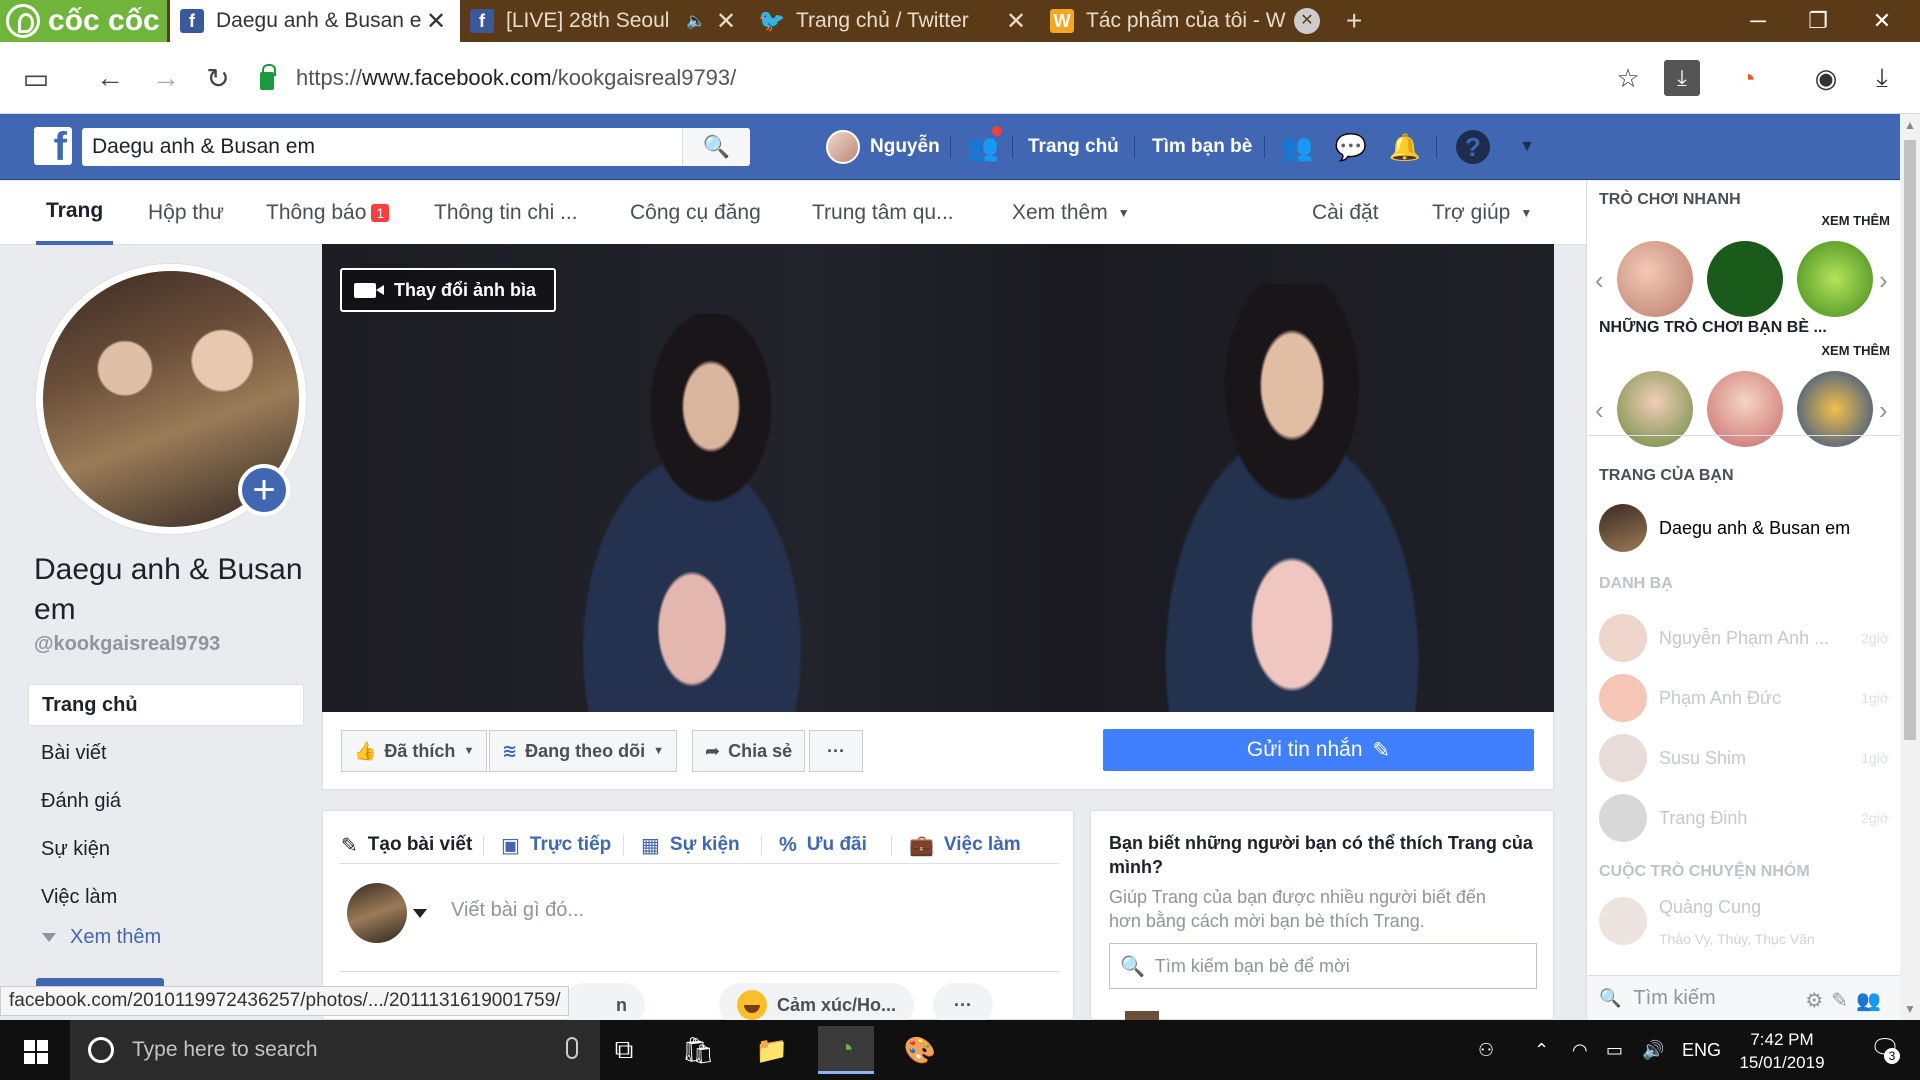 The image size is (1920, 1080). Describe the element at coordinates (83, 21) in the screenshot. I see `coccoc-menu-button: cốc cốc` at that location.